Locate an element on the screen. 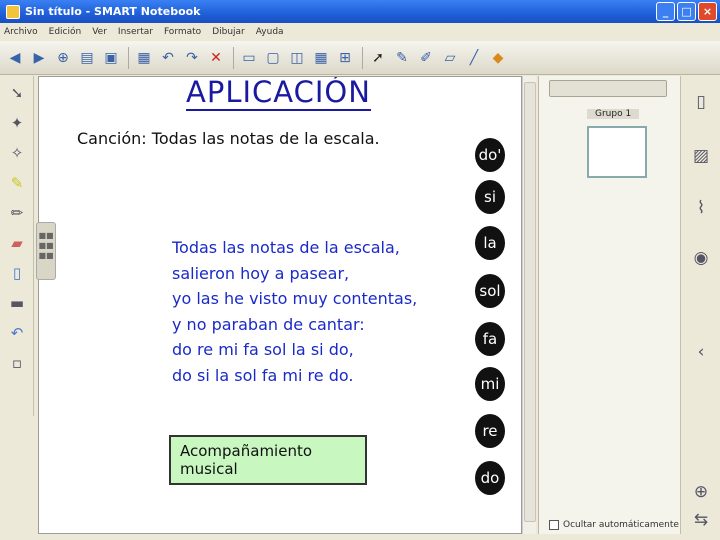 This screenshot has height=540, width=720. note-si: si is located at coordinates (490, 197).